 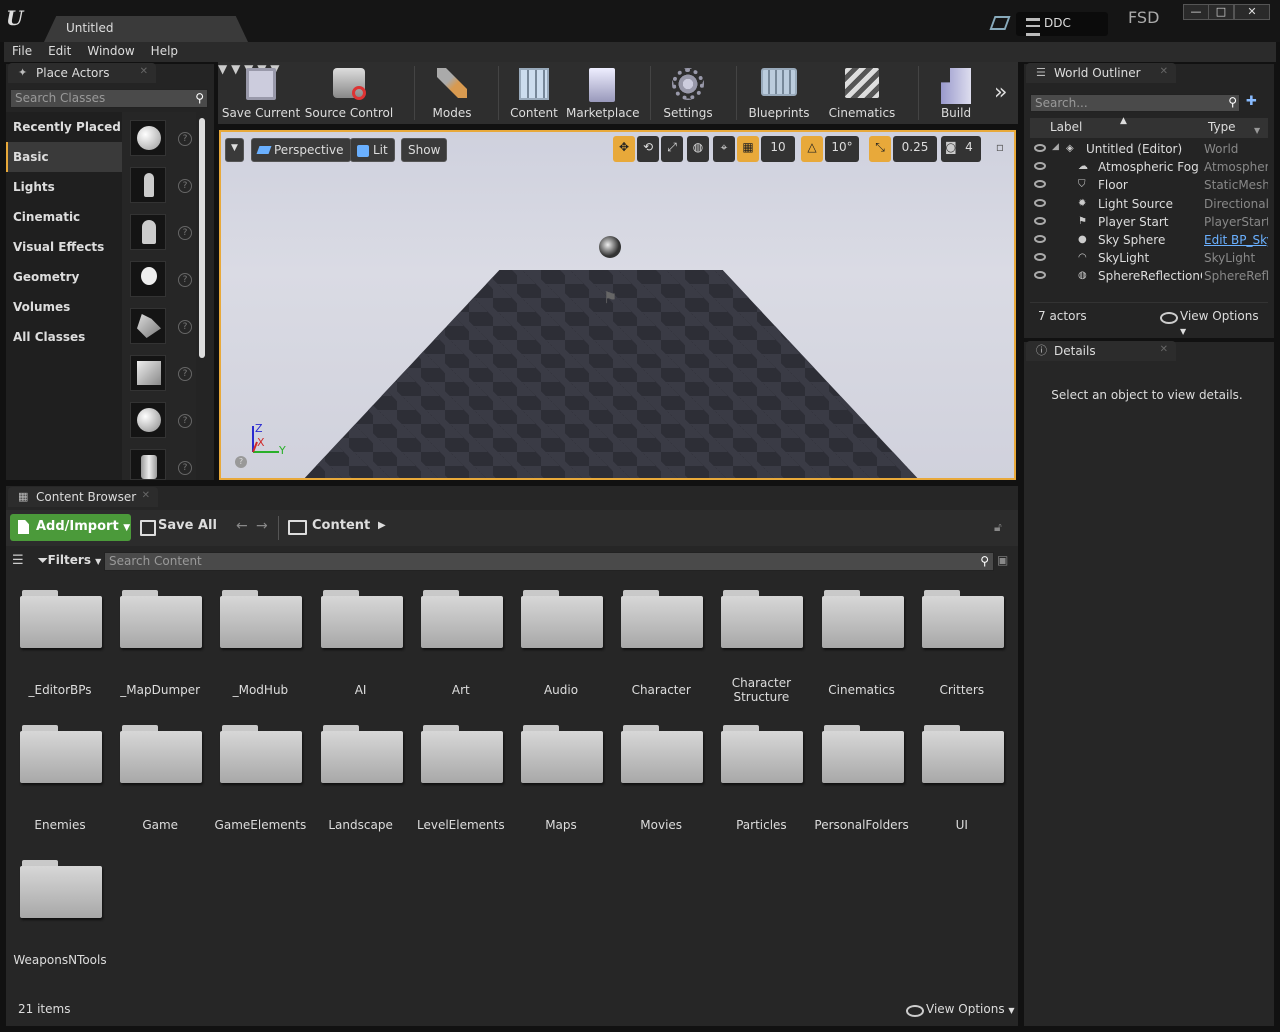 What do you see at coordinates (549, 561) in the screenshot?
I see `search-content-input: Search Content ⚲` at bounding box center [549, 561].